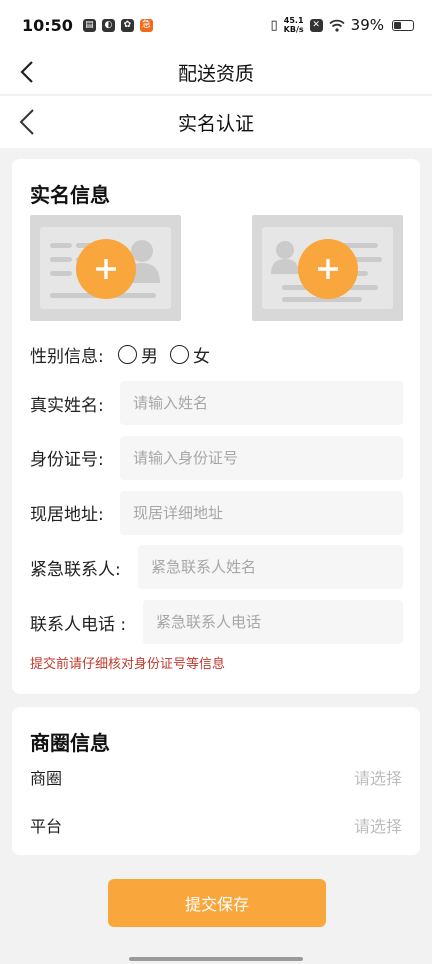 The height and width of the screenshot is (964, 432). What do you see at coordinates (216, 825) in the screenshot?
I see `platform-row: 平台 请选择` at bounding box center [216, 825].